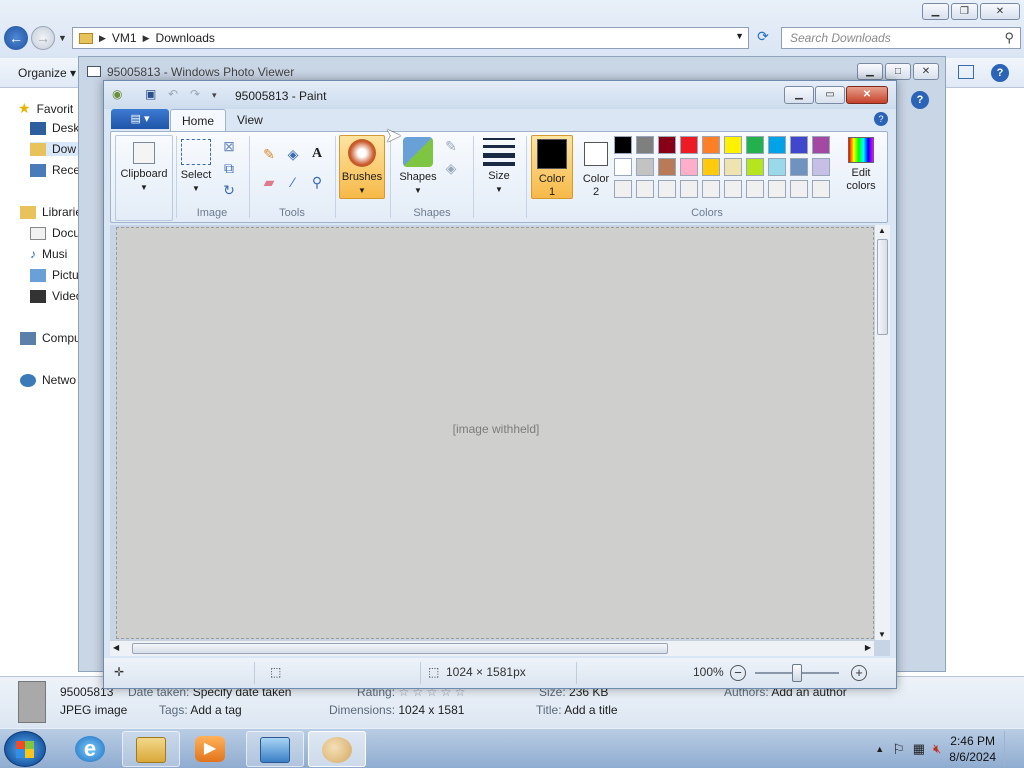  Describe the element at coordinates (898, 749) in the screenshot. I see `action-center-flag-icon: ⚐` at that location.